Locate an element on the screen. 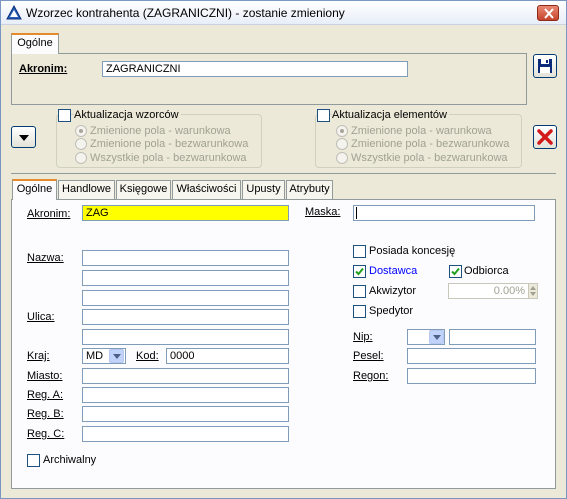  odbiorca-checkbox is located at coordinates (455, 271).